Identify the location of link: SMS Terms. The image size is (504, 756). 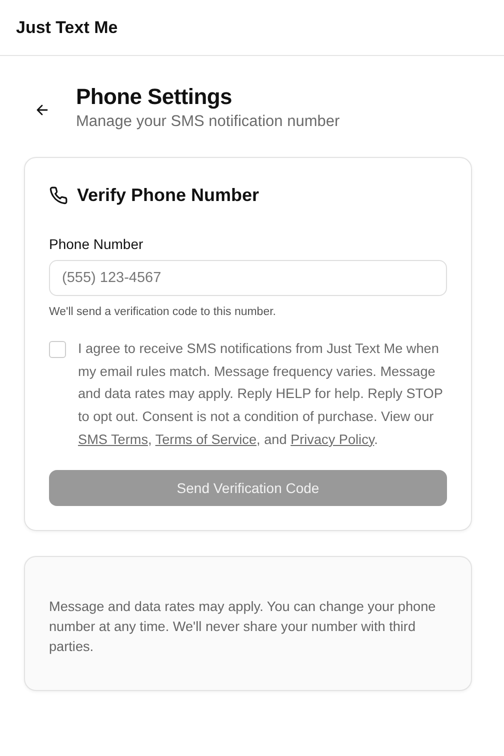
(113, 439).